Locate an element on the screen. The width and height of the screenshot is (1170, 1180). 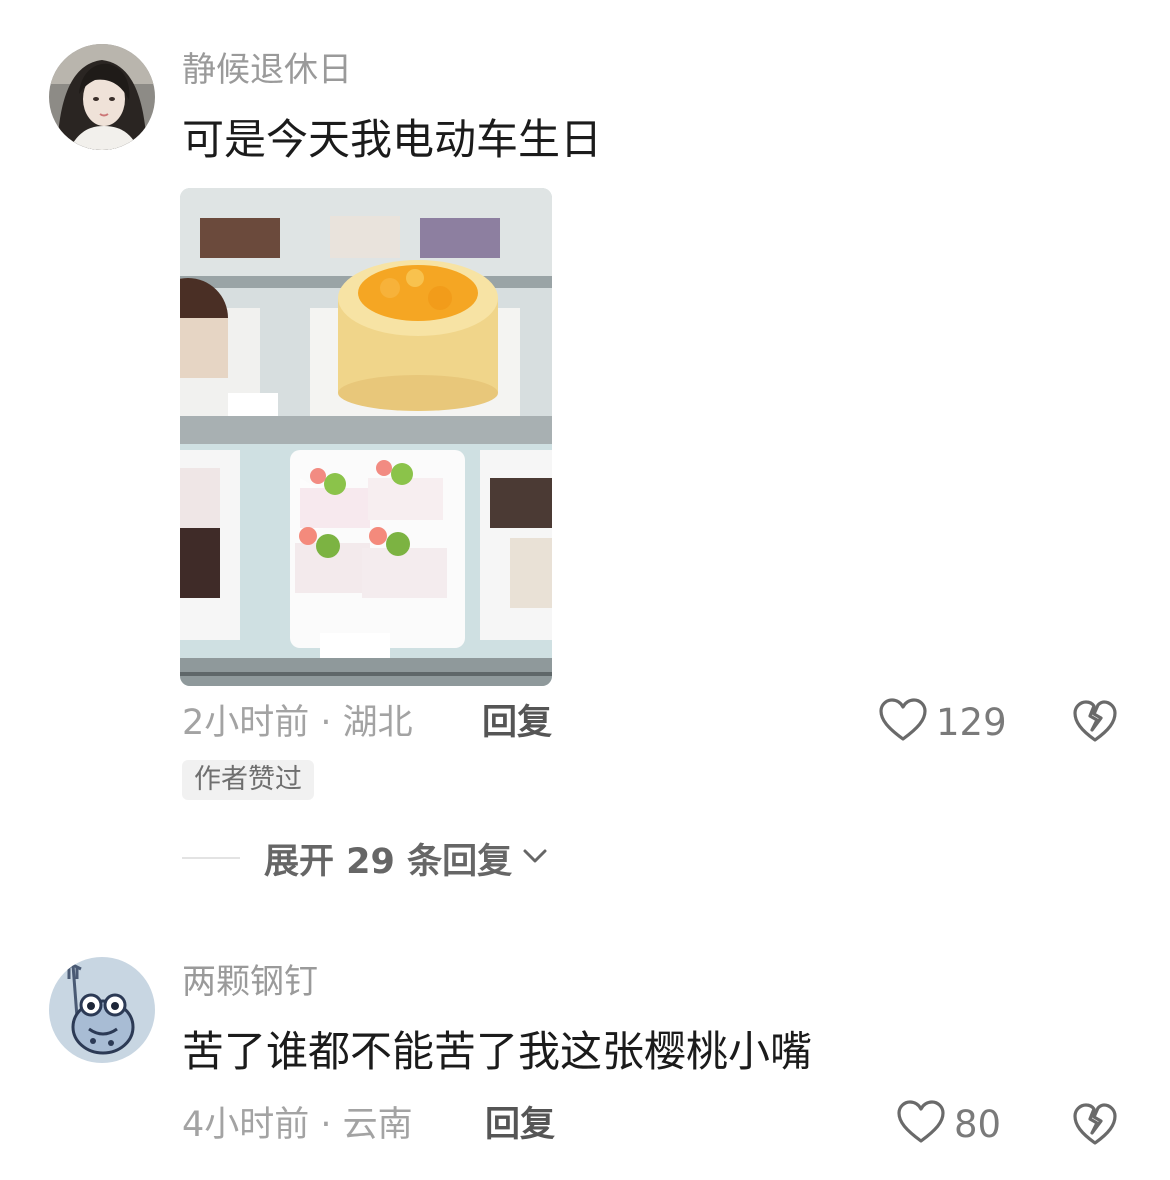
expand-replies-button: 展开 29 条回复 is located at coordinates (365, 858).